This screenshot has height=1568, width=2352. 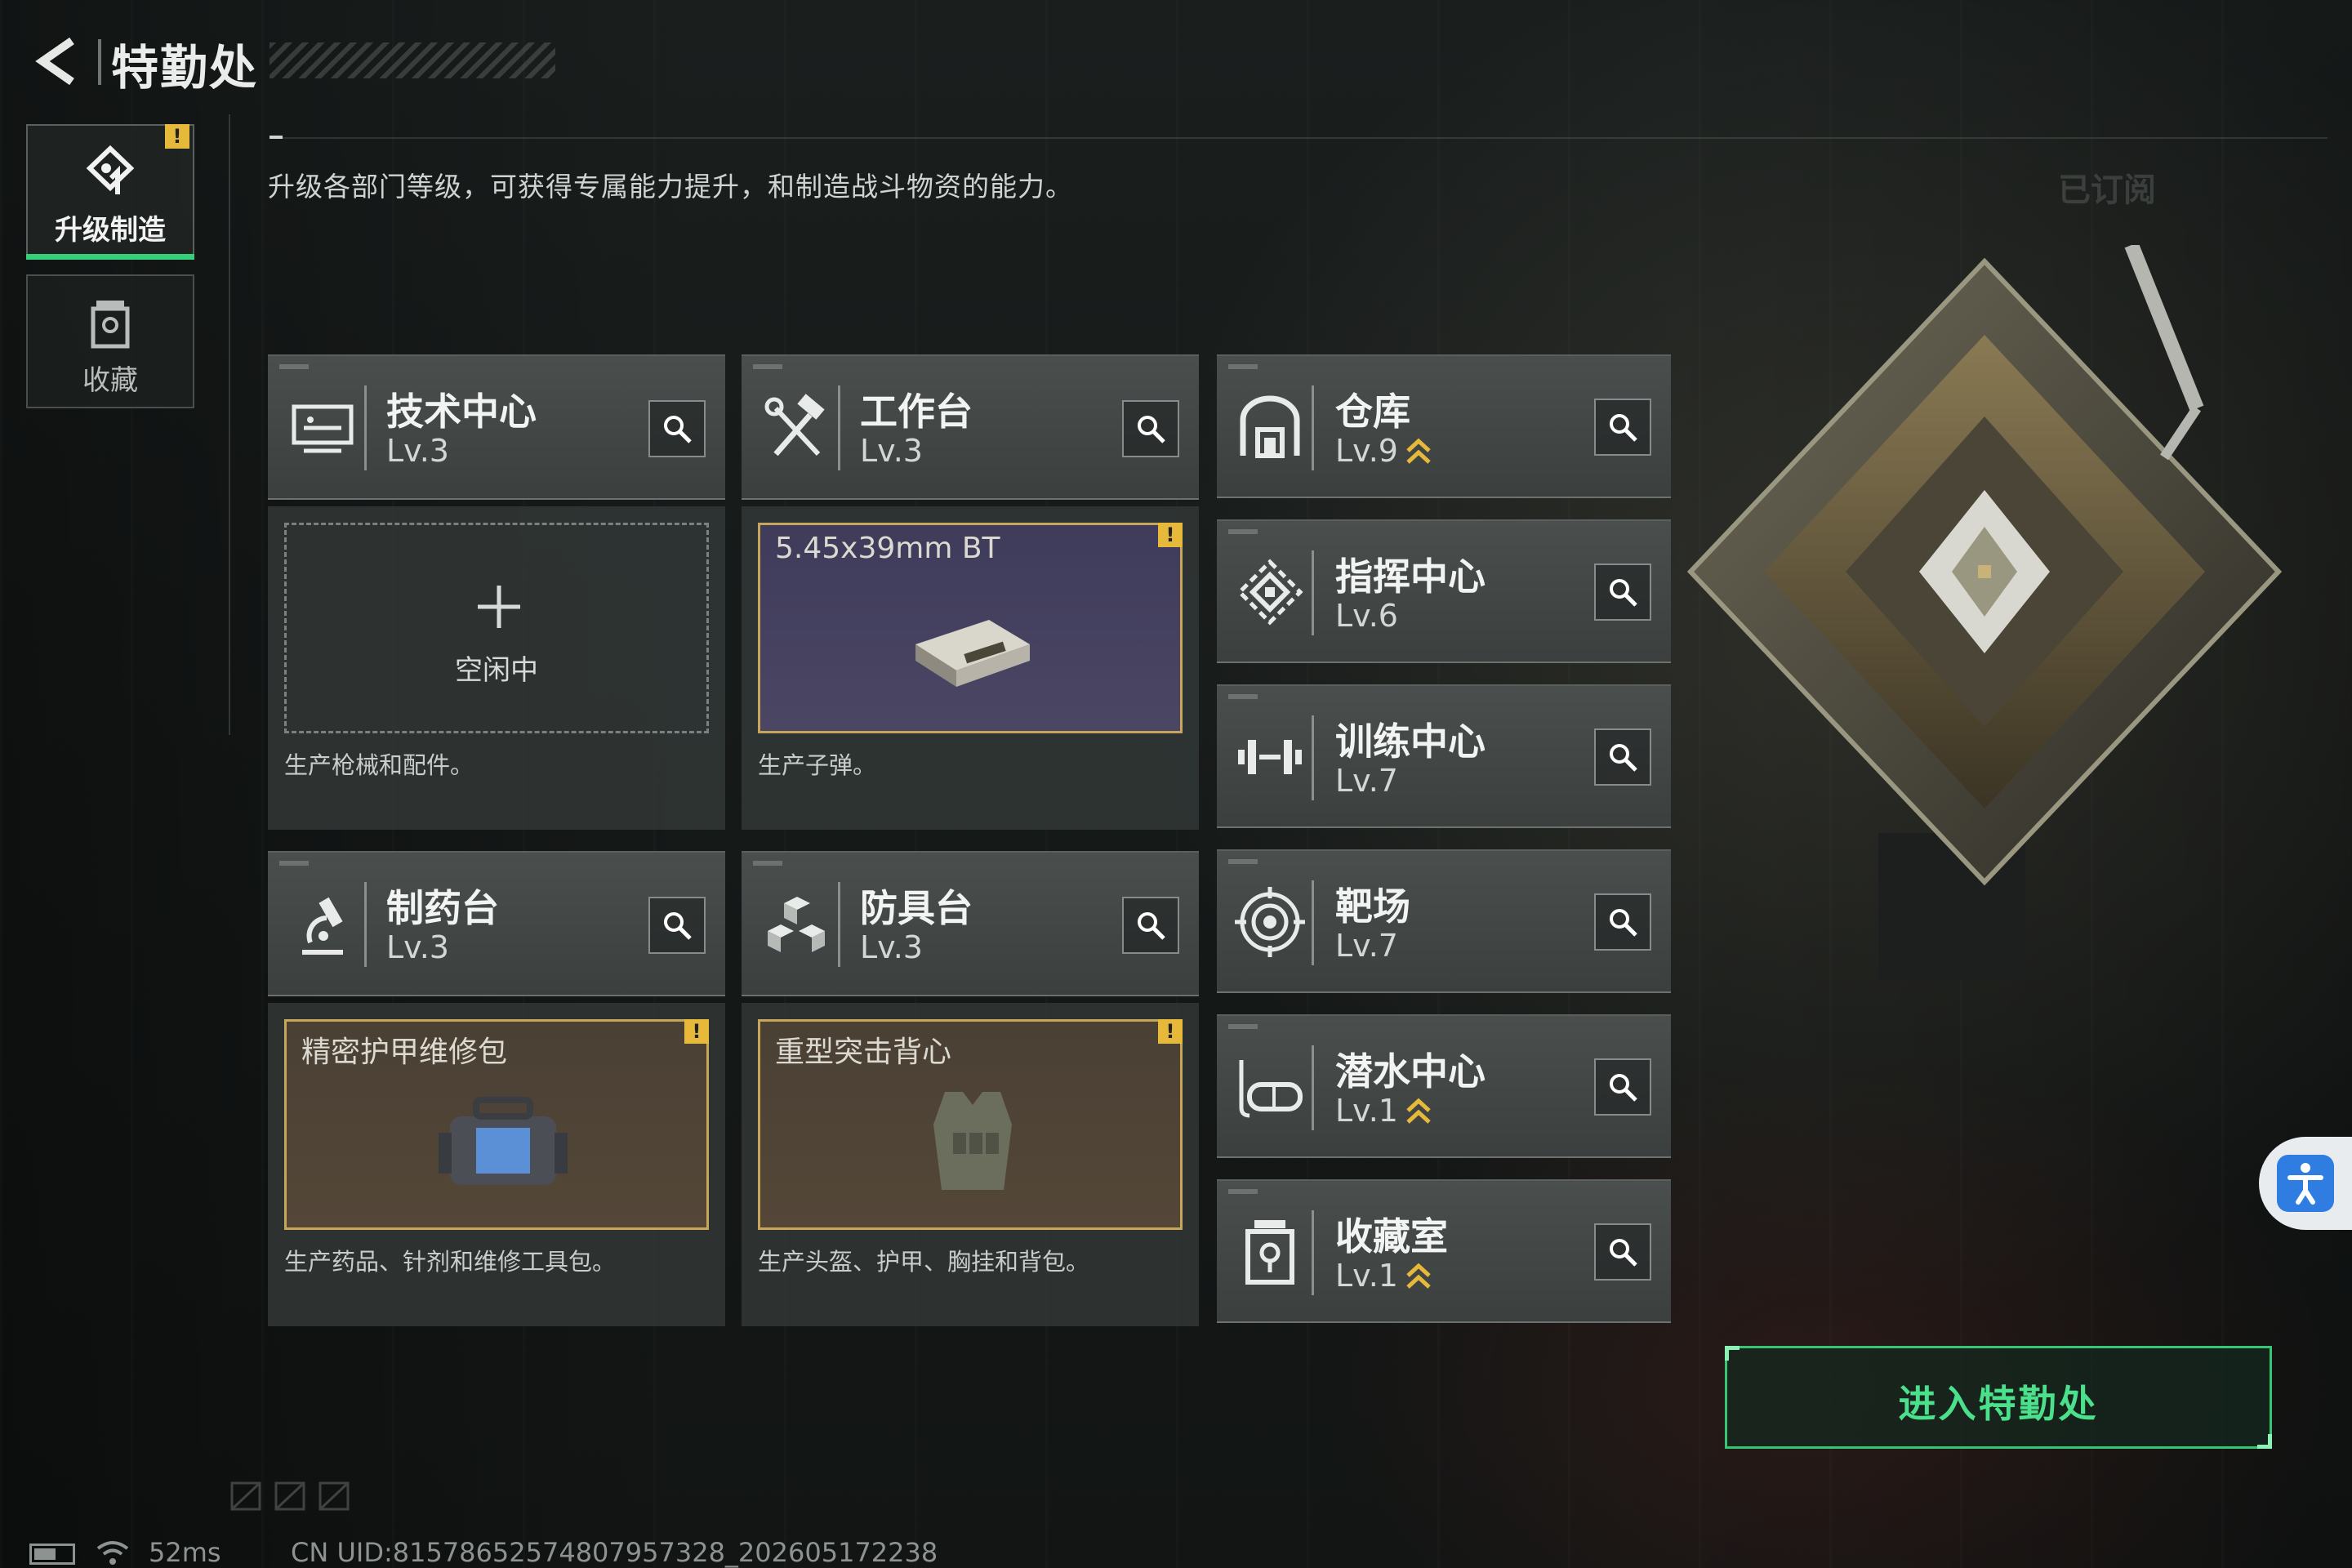 What do you see at coordinates (670, 187) in the screenshot?
I see `page-description: 升级各部门等级，可获得专属能力提升，和制造战斗物资的能力。` at bounding box center [670, 187].